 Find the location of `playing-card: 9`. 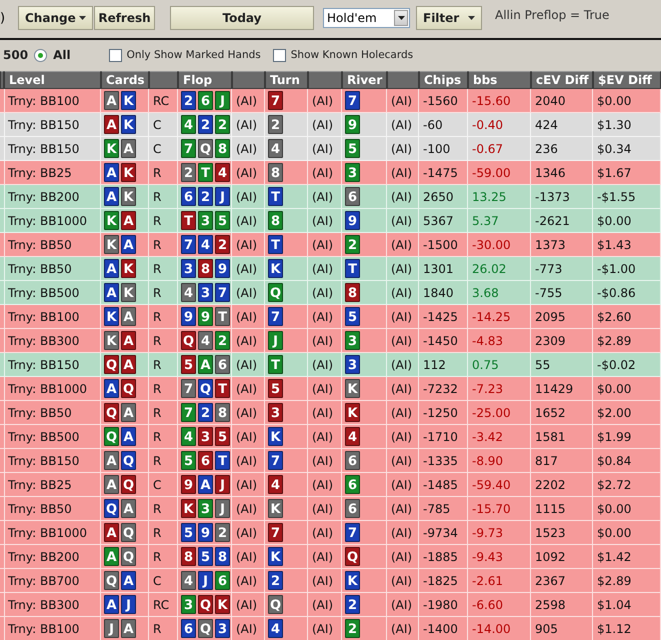

playing-card: 9 is located at coordinates (205, 532).